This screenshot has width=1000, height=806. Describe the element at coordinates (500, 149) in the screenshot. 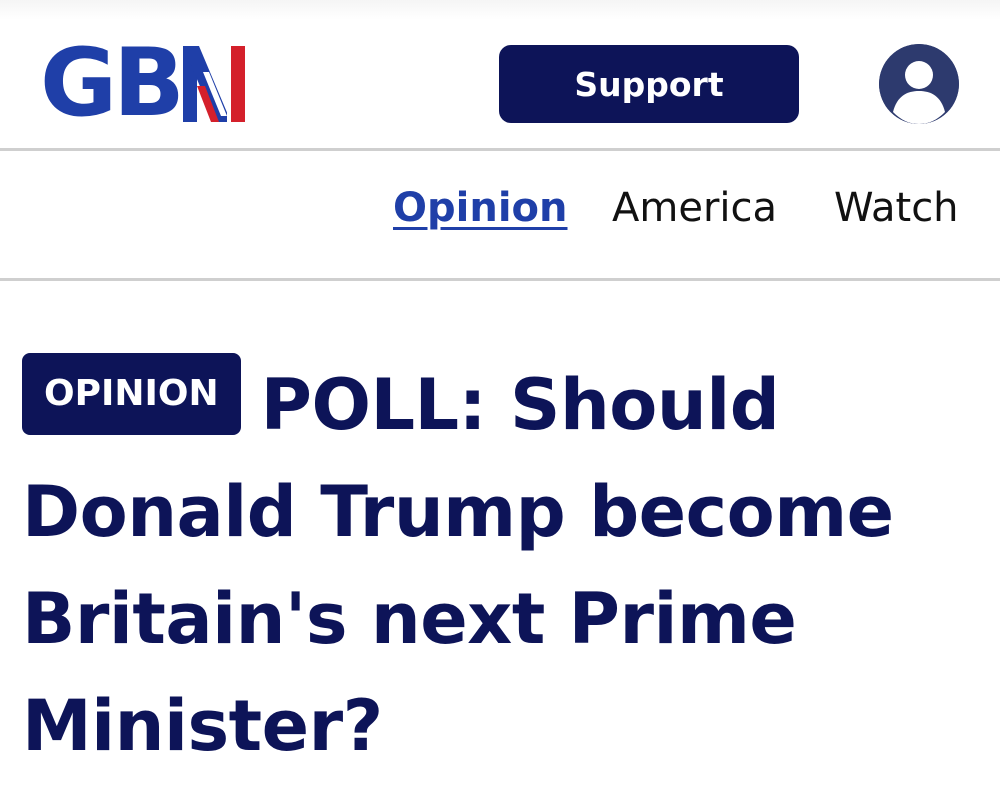

I see `header-divider` at that location.